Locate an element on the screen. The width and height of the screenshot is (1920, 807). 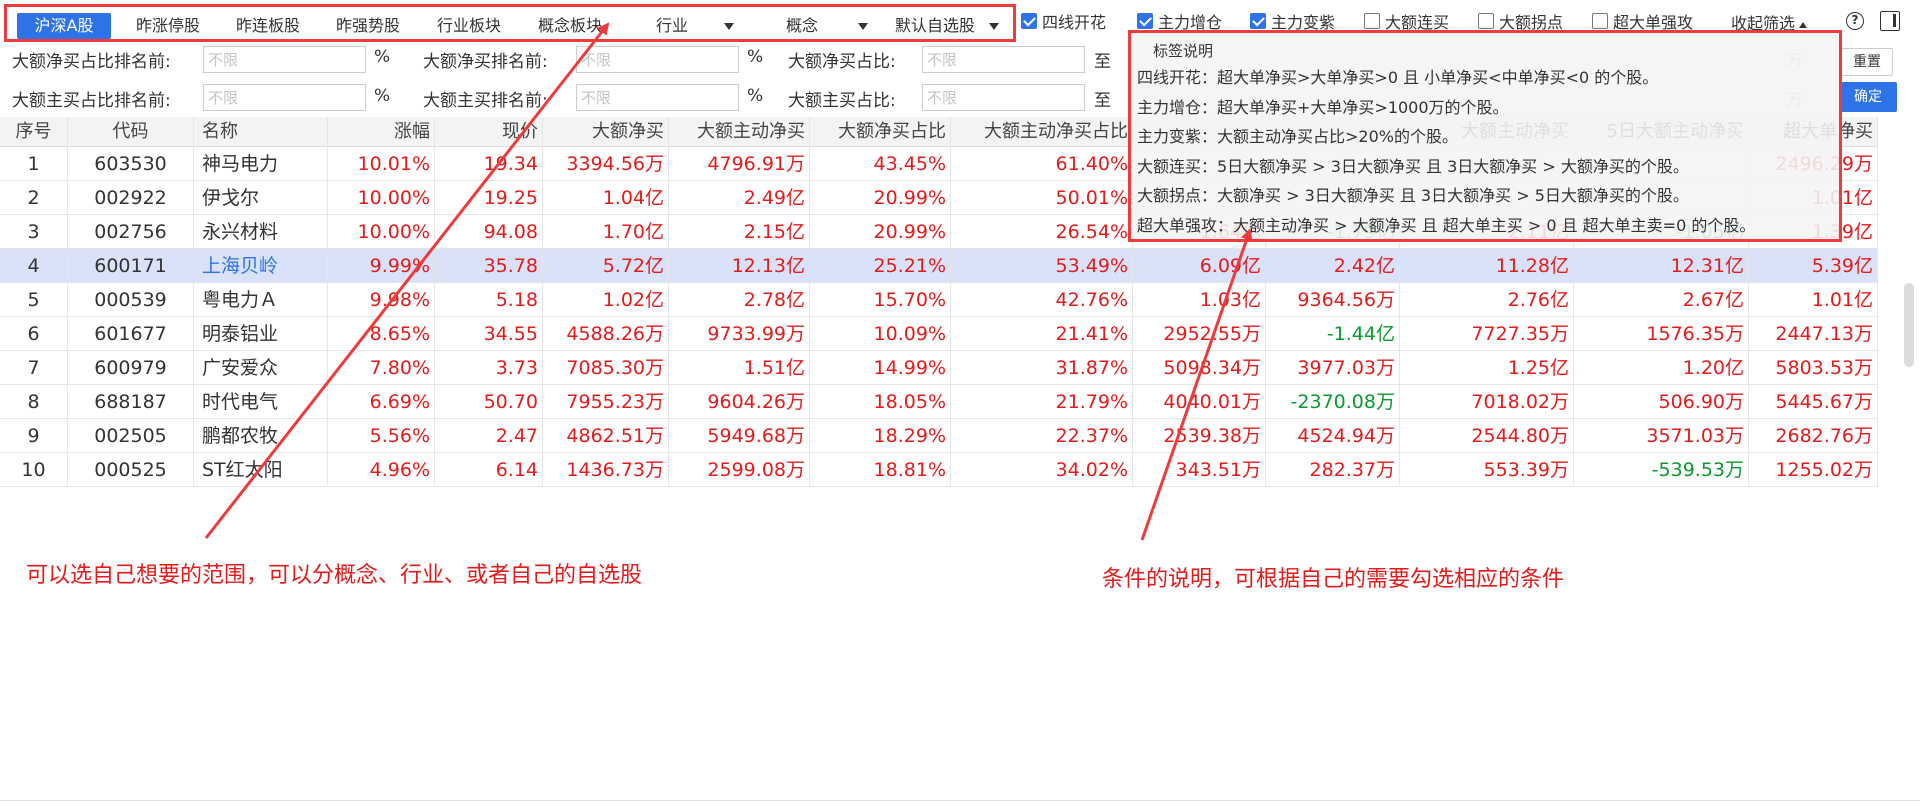
watchlist-dropdown: 默认自选股 is located at coordinates (947, 26).